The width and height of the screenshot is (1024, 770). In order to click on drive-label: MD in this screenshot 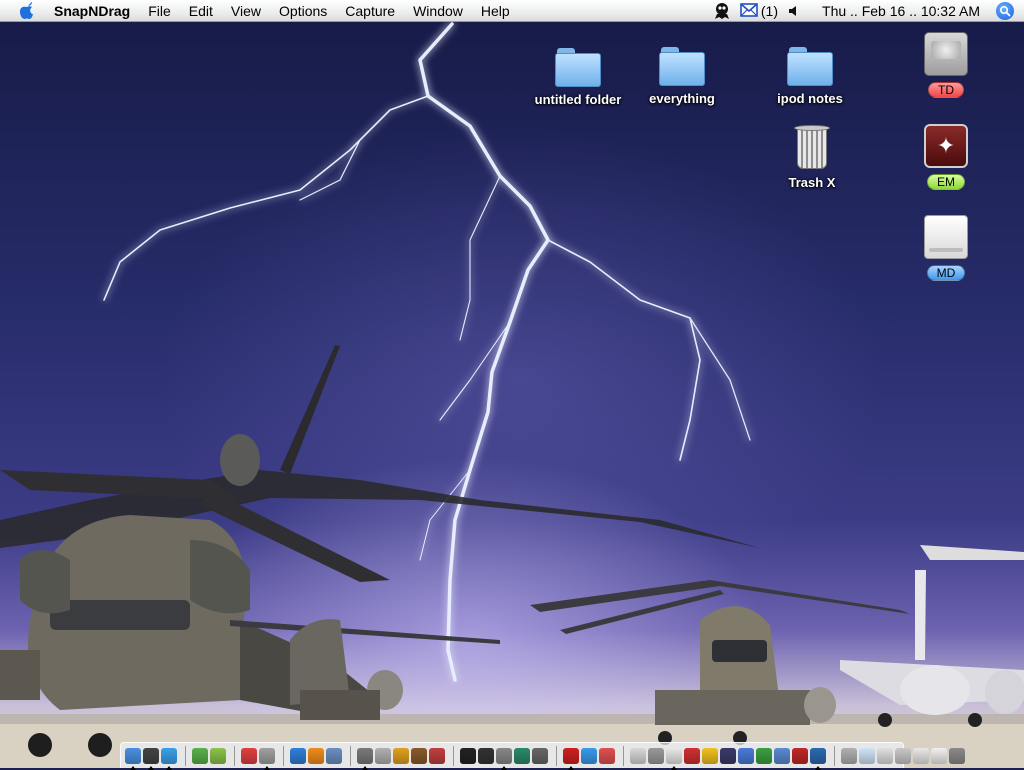, I will do `click(946, 273)`.